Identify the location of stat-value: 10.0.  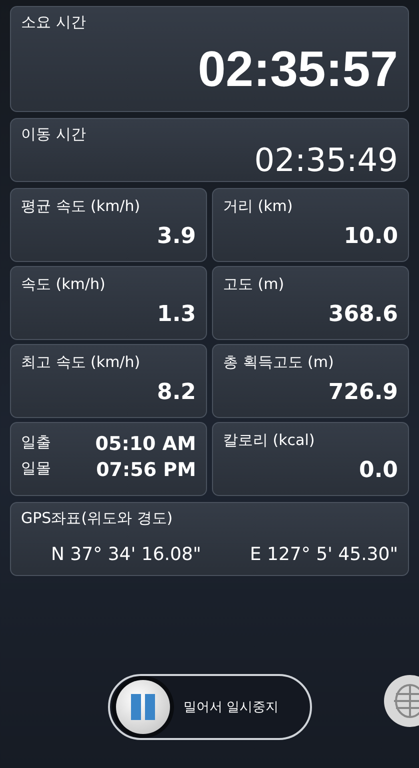
(371, 236).